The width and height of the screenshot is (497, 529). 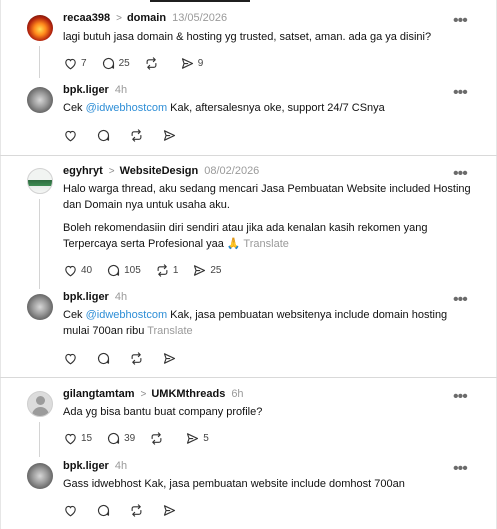 What do you see at coordinates (77, 270) in the screenshot?
I see `like-button: 40` at bounding box center [77, 270].